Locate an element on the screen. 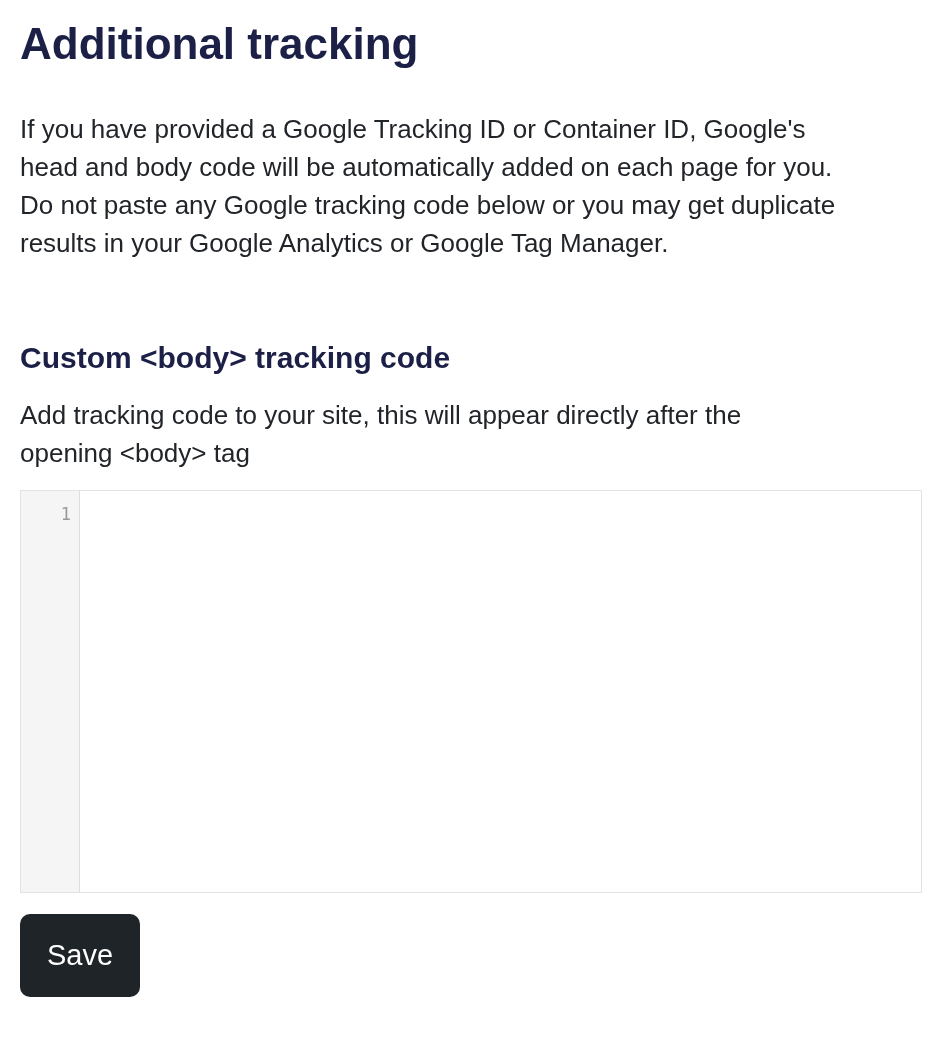 Image resolution: width=934 pixels, height=1038 pixels. page-title: Additional tracking is located at coordinates (219, 44).